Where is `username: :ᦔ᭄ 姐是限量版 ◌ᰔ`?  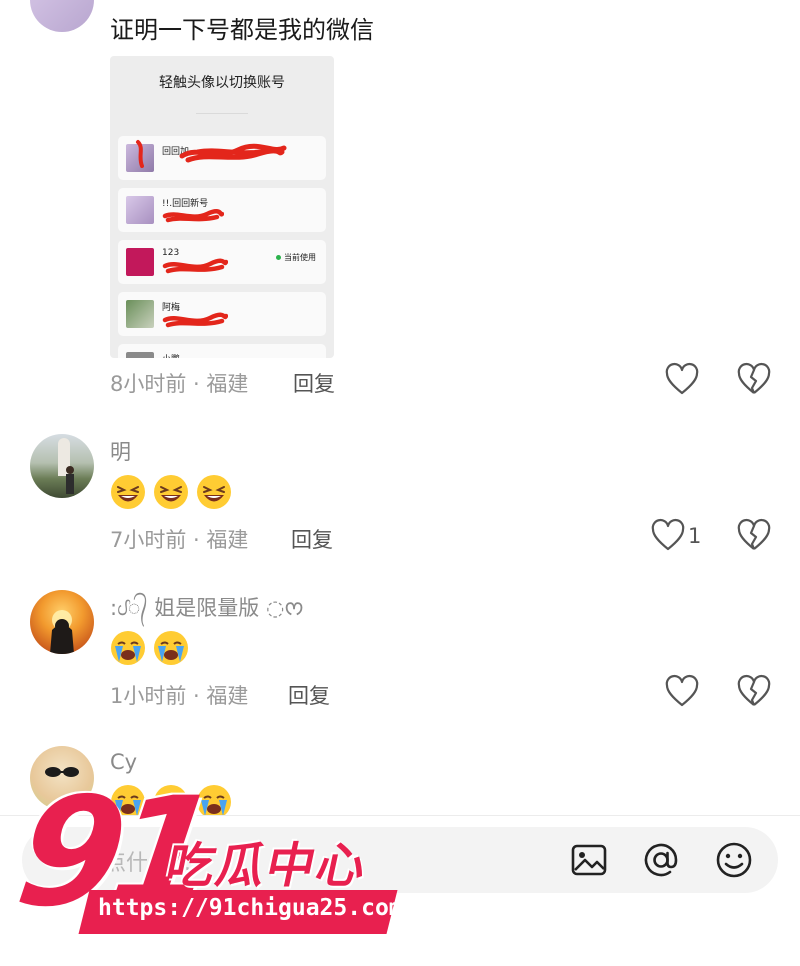
username: :ᦔ᭄ 姐是限量版 ◌ᰔ is located at coordinates (207, 611).